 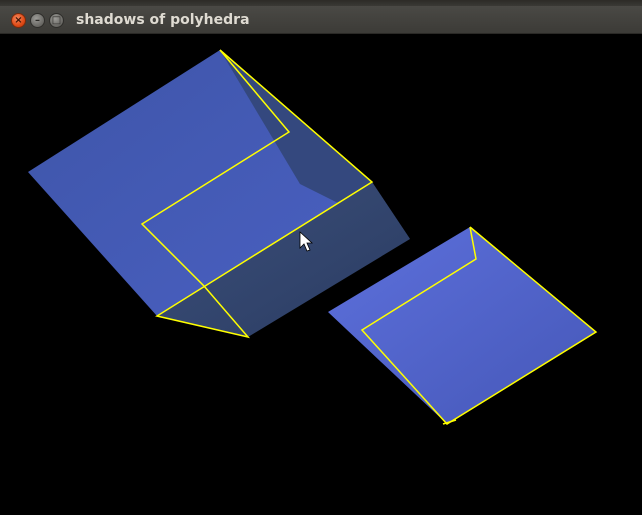 What do you see at coordinates (163, 20) in the screenshot?
I see `window-title: shadows of polyhedra` at bounding box center [163, 20].